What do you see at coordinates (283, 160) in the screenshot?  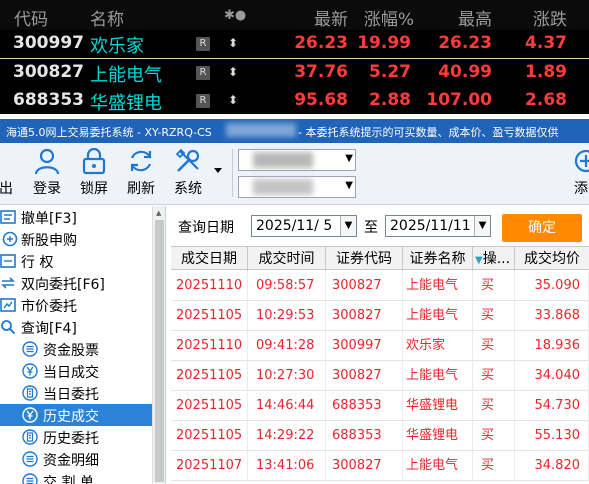 I see `redacted-value` at bounding box center [283, 160].